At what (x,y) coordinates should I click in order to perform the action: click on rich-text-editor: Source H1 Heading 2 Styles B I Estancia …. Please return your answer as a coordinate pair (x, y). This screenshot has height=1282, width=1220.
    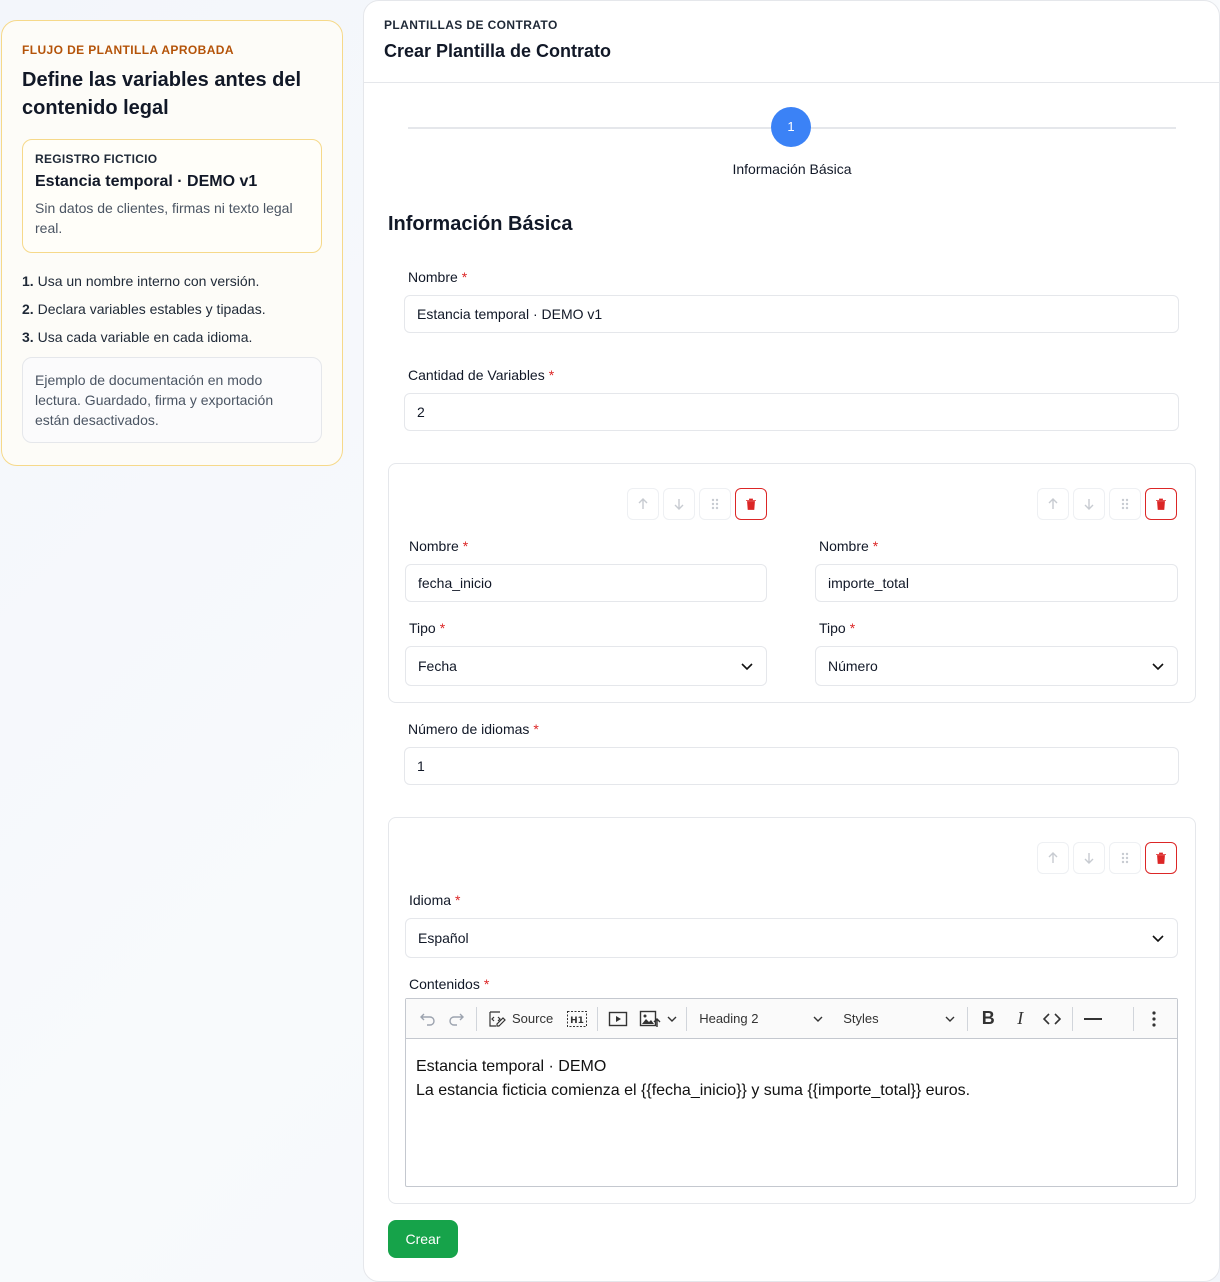
    Looking at the image, I should click on (791, 1092).